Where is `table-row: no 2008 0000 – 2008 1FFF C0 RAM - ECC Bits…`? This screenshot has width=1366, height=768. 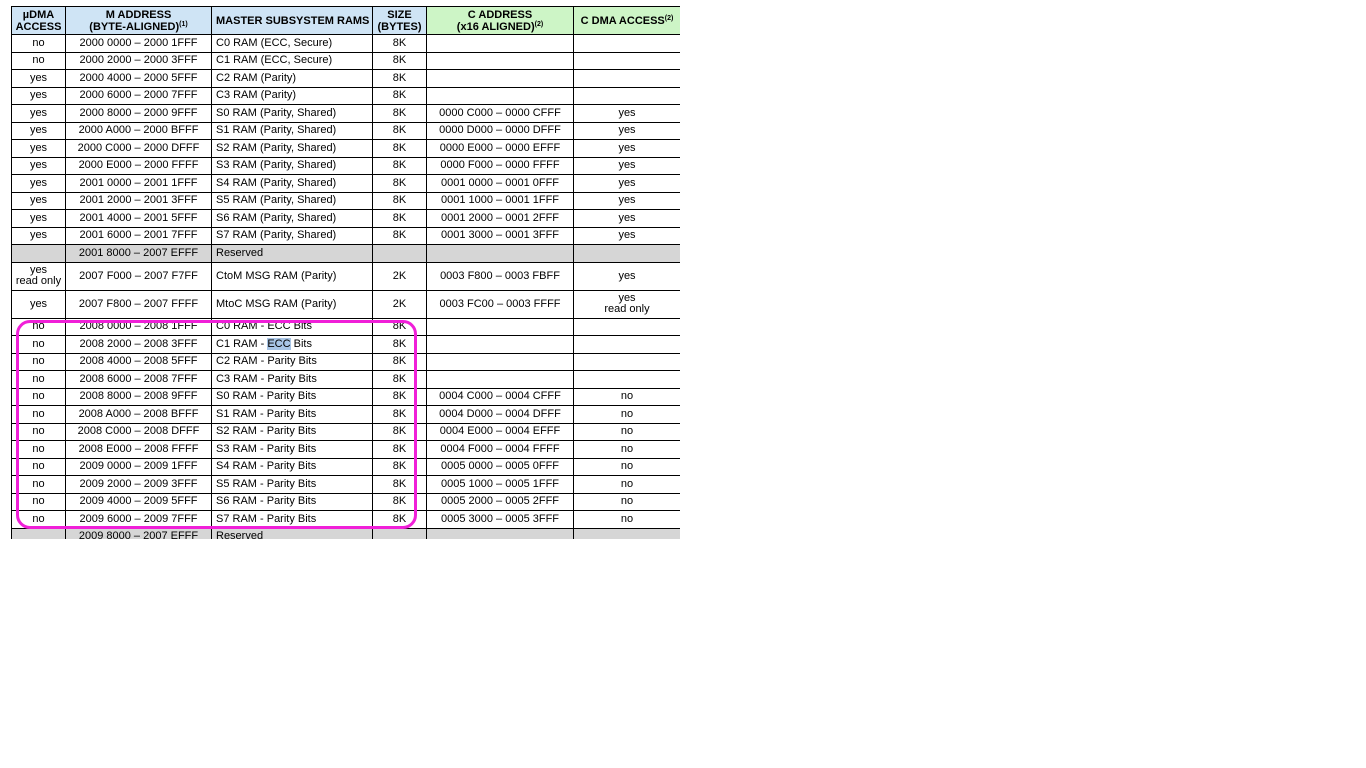 table-row: no 2008 0000 – 2008 1FFF C0 RAM - ECC Bits… is located at coordinates (345, 326).